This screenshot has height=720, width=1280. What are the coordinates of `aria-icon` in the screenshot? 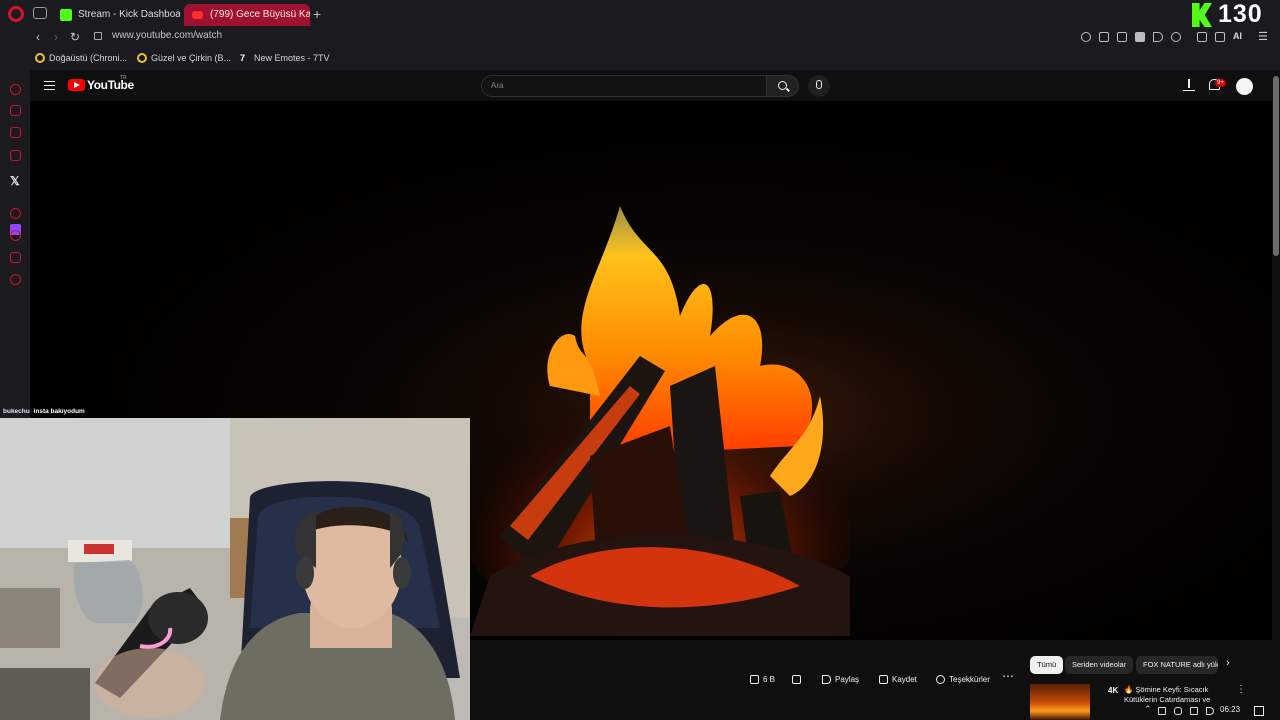 It's located at (15, 89).